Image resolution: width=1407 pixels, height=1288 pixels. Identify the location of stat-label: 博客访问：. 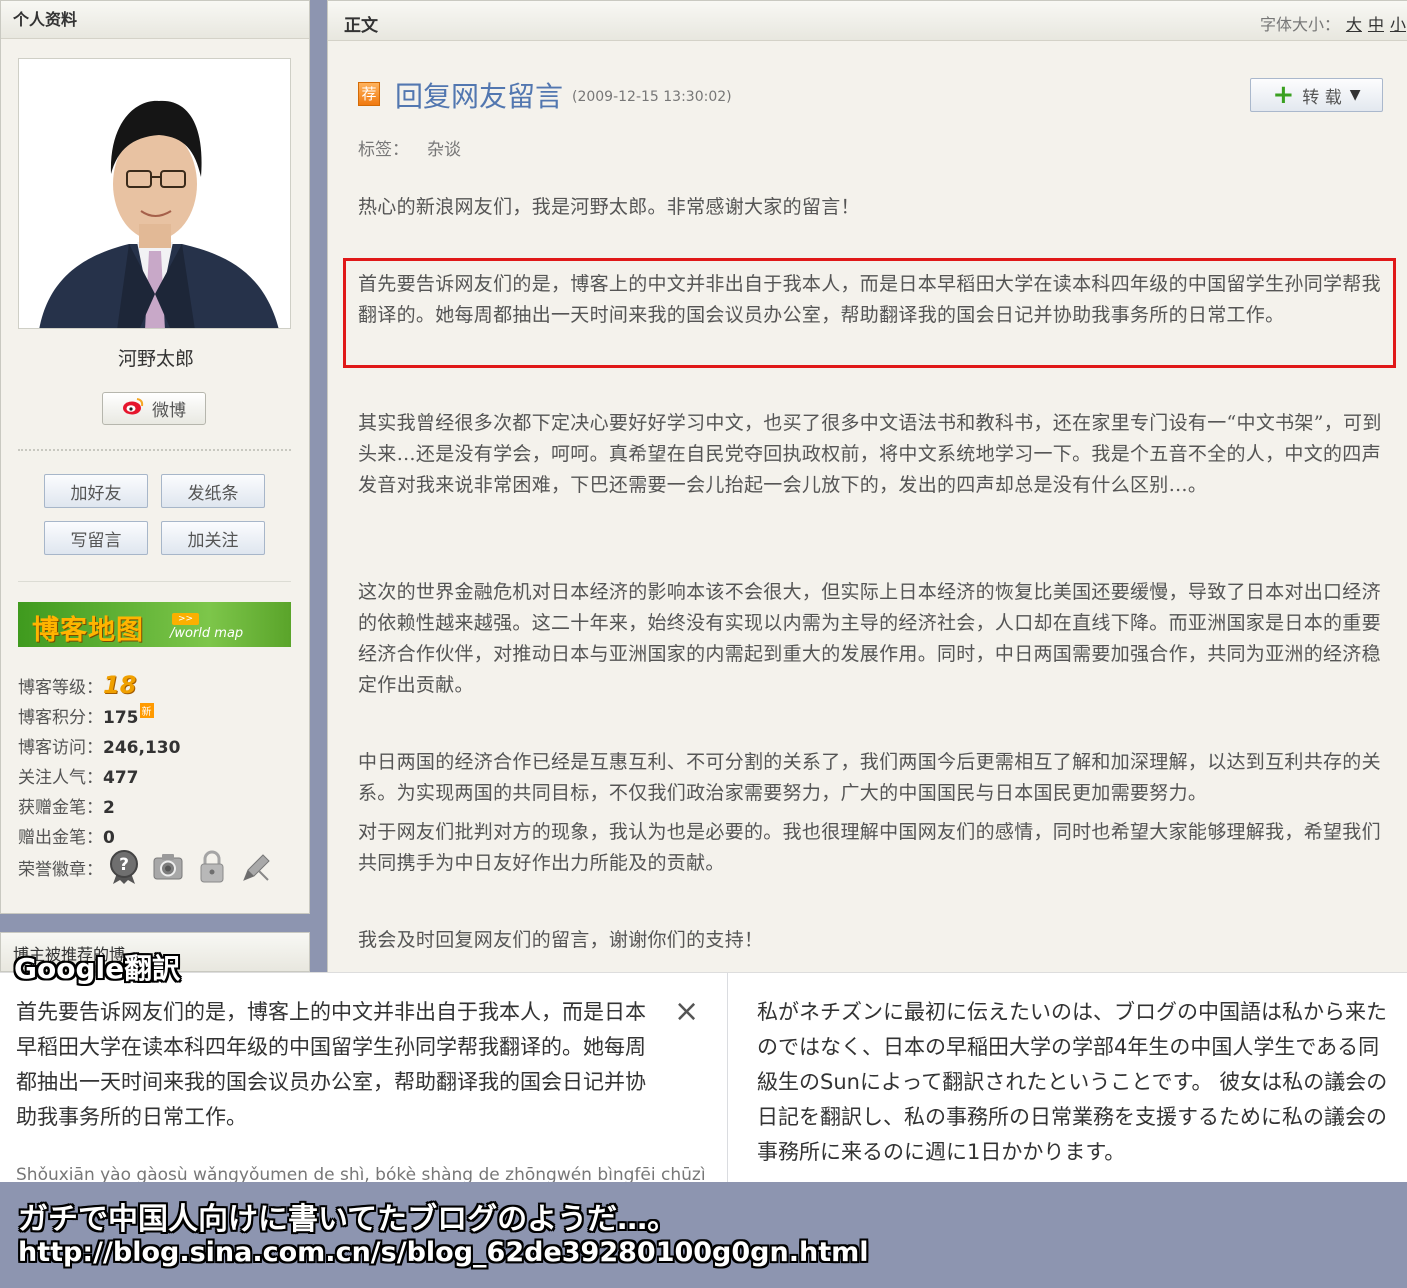
(60, 748).